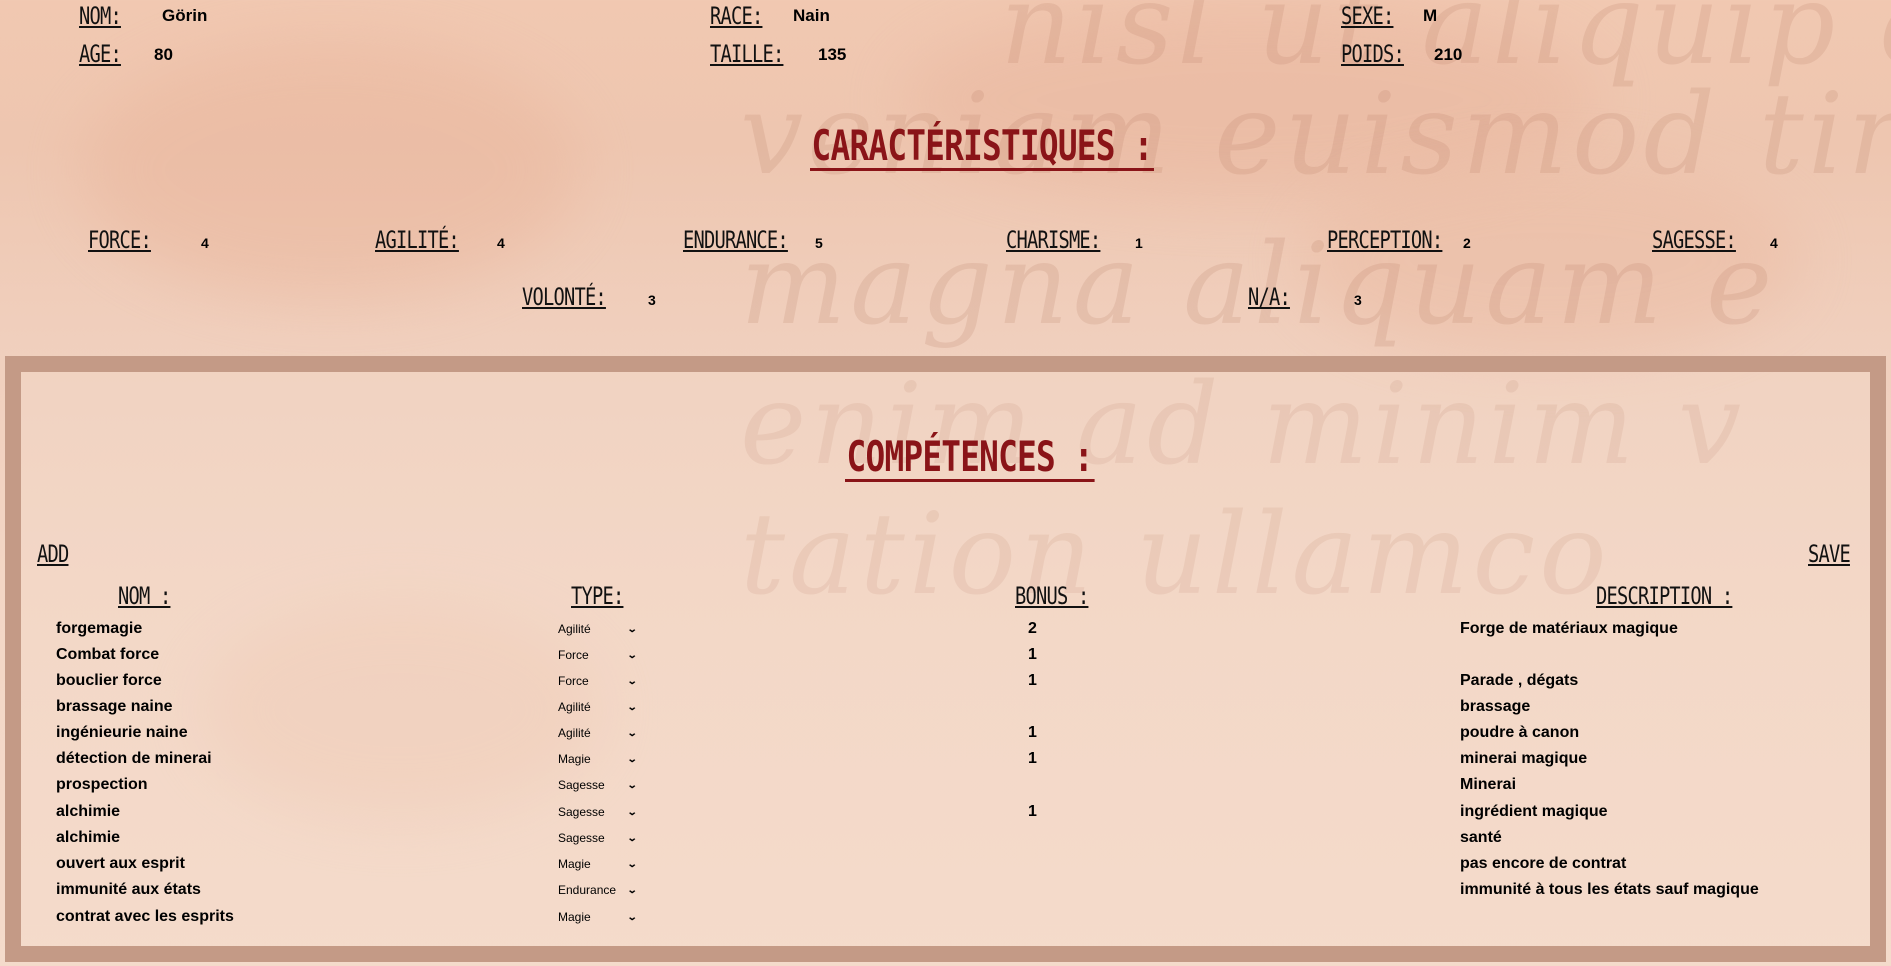 This screenshot has width=1891, height=966. I want to click on stat-label-na: N/A:, so click(1269, 297).